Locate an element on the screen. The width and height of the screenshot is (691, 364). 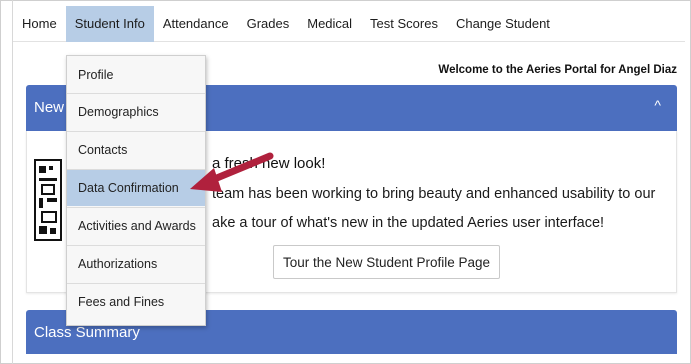
nav-student-info: Student Info is located at coordinates (109, 23).